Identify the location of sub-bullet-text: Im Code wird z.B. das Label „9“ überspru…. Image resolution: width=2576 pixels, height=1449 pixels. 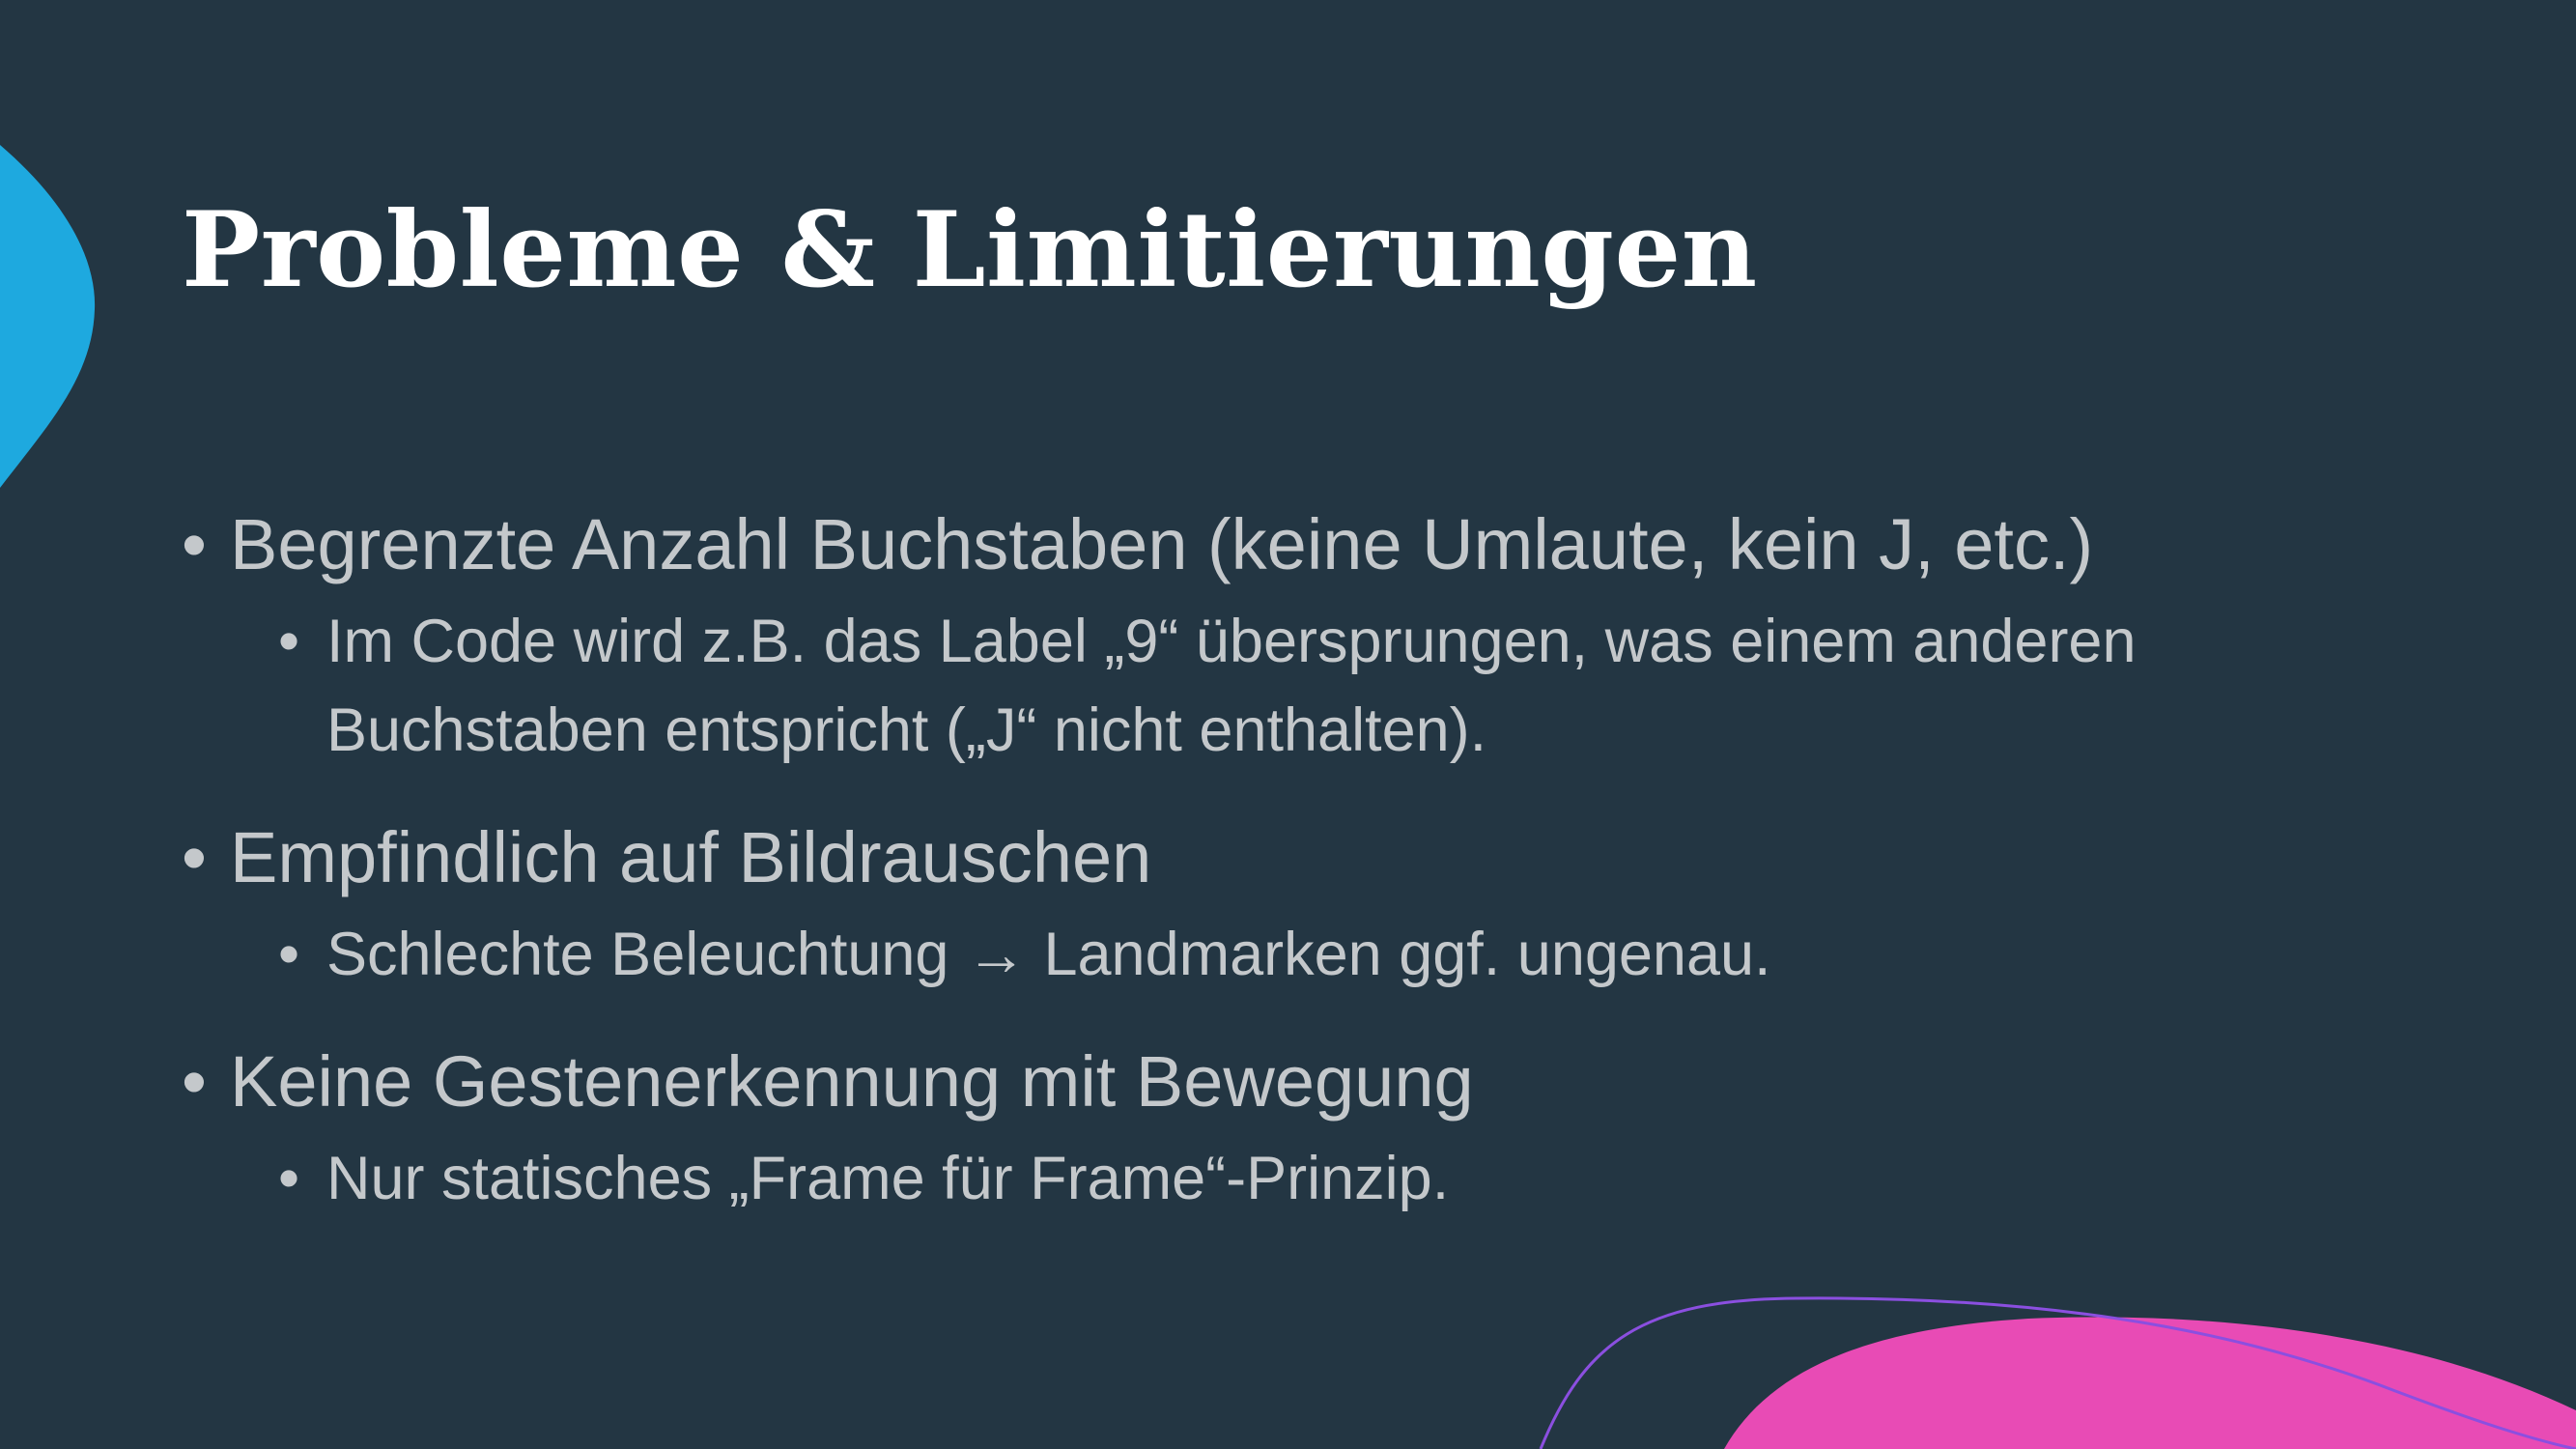
(1231, 686).